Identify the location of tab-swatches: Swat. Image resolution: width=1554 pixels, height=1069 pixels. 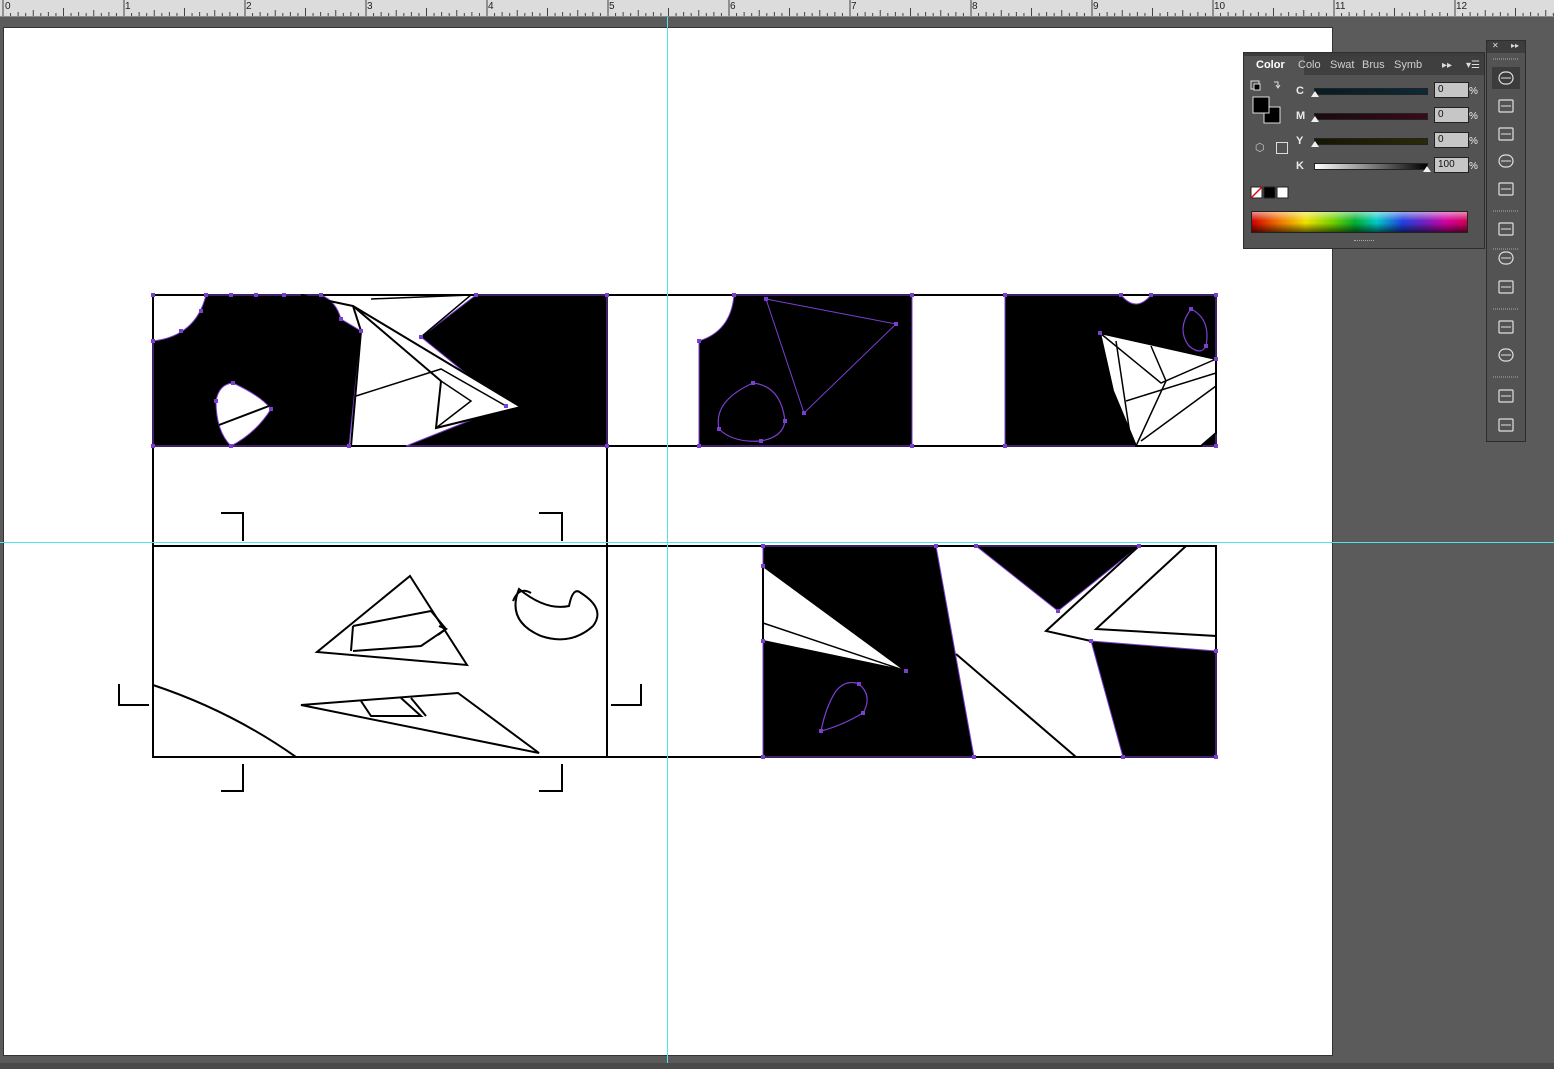
(1344, 65).